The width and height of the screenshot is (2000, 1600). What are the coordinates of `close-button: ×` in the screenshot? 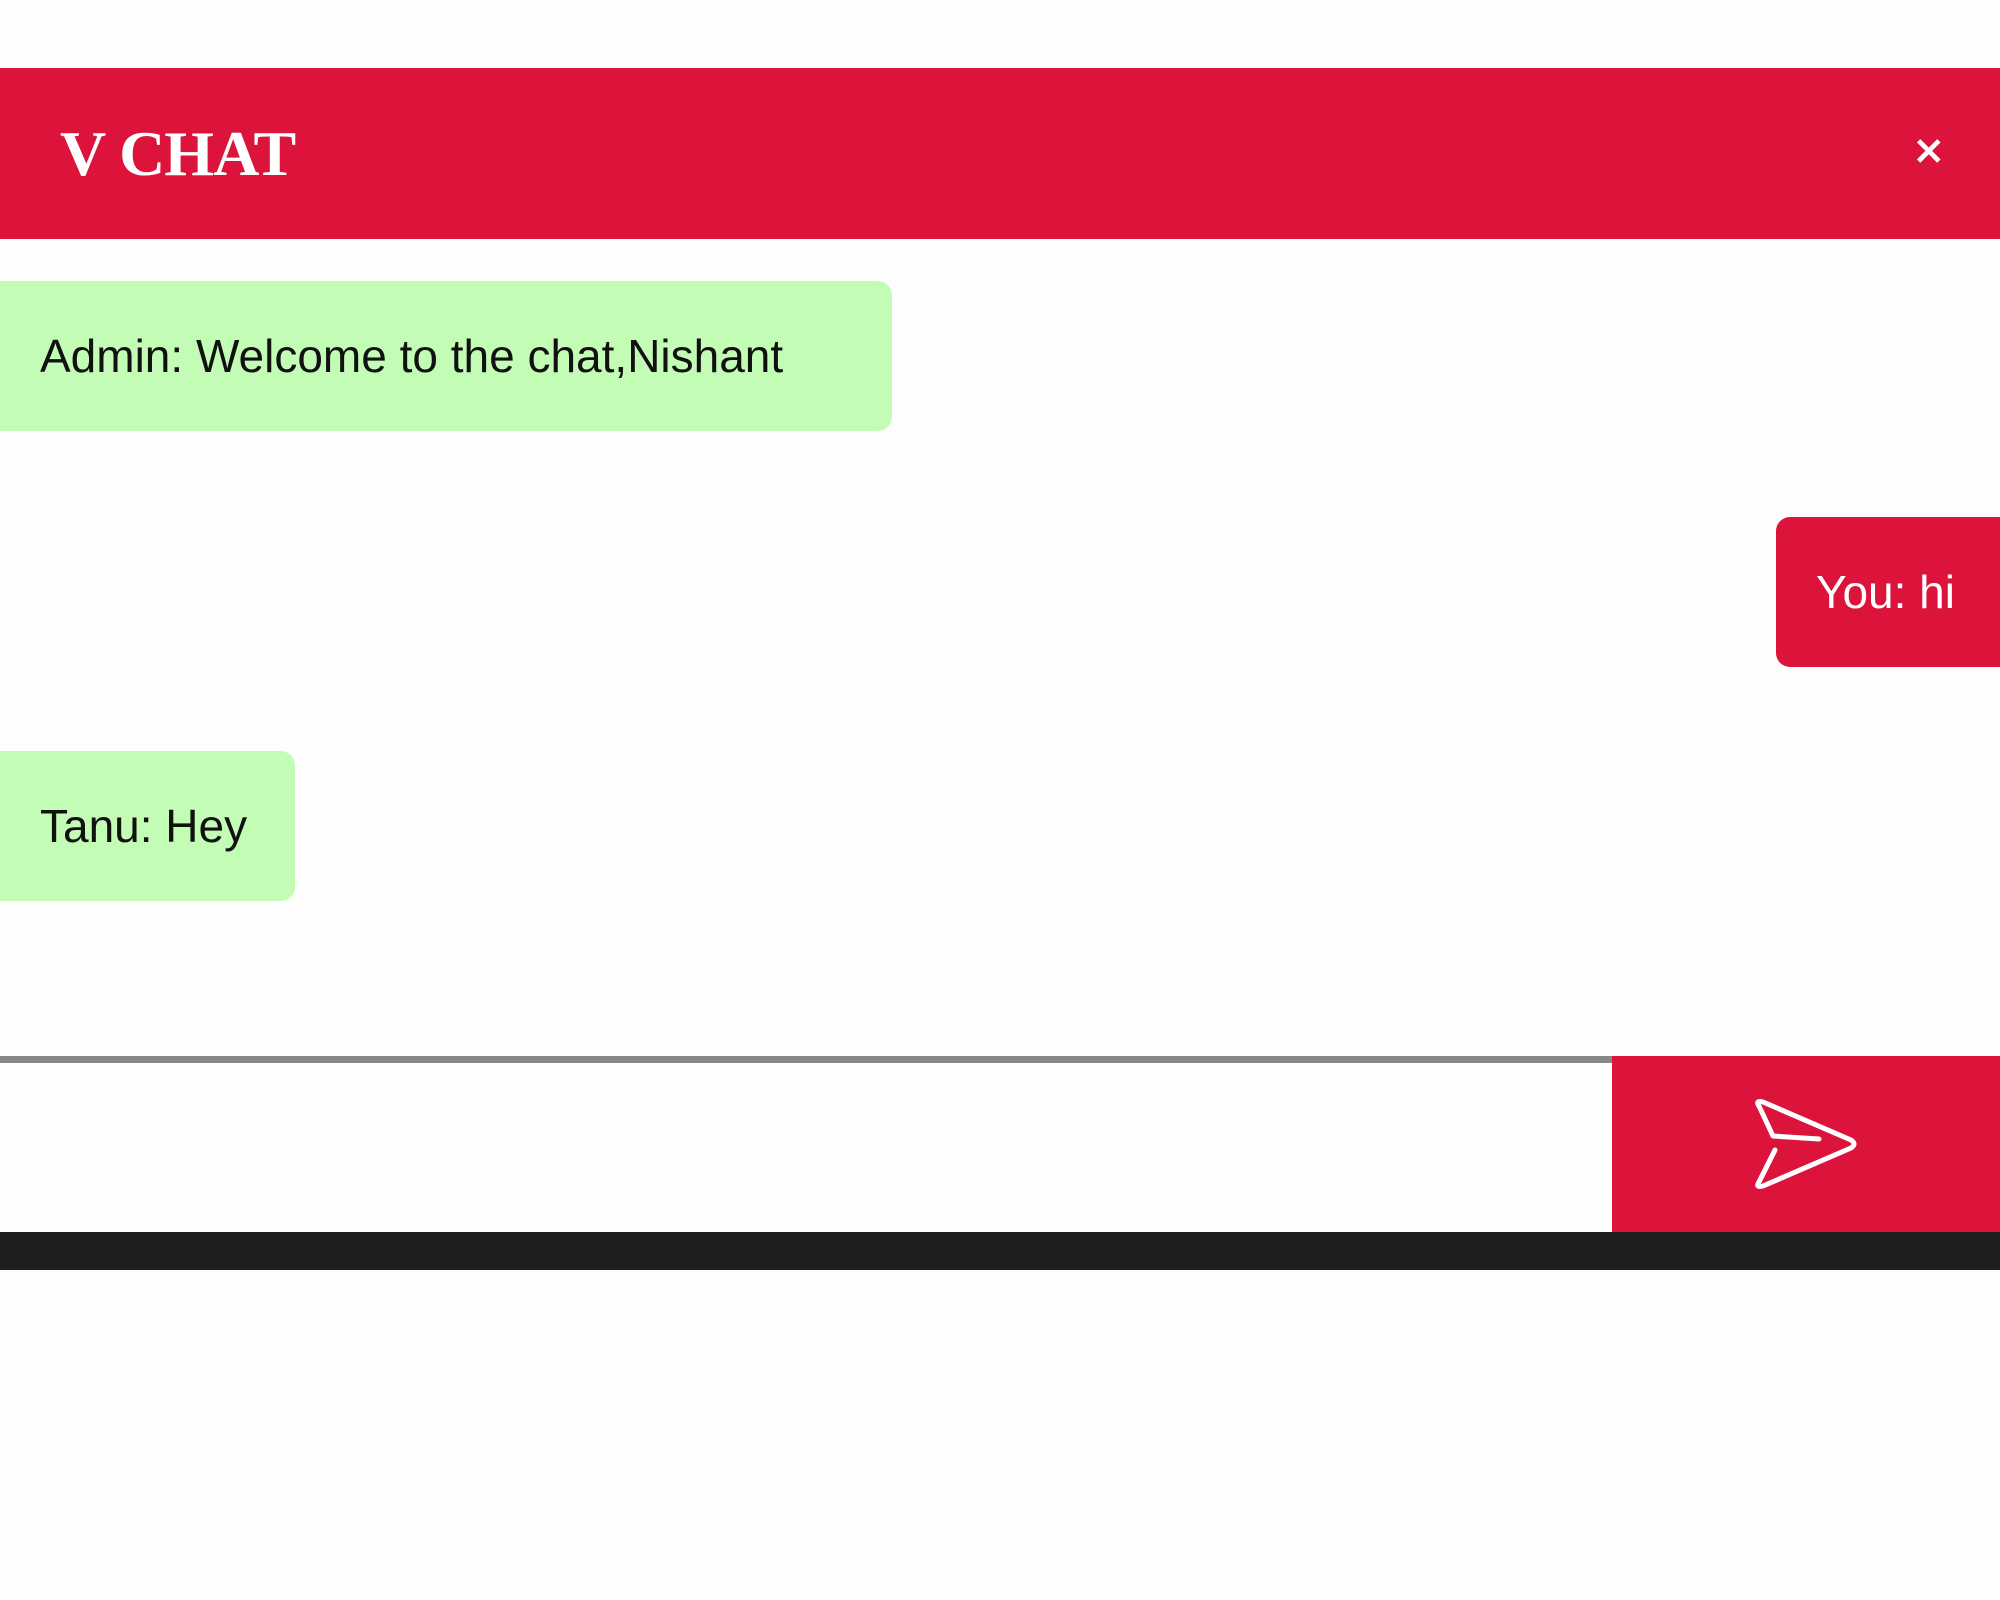 It's located at (1929, 150).